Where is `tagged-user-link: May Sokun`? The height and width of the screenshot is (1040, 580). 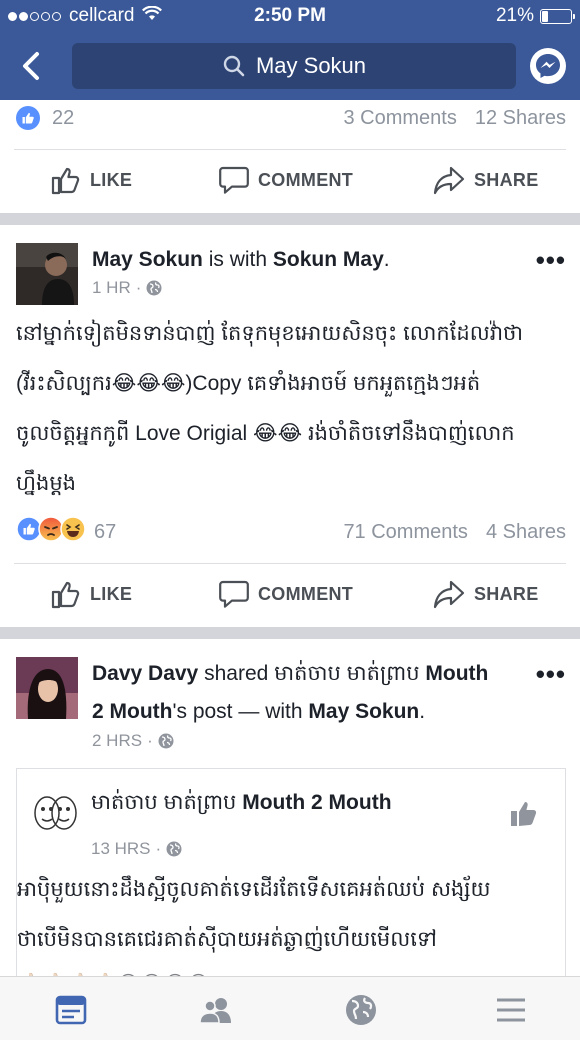 tagged-user-link: May Sokun is located at coordinates (363, 711).